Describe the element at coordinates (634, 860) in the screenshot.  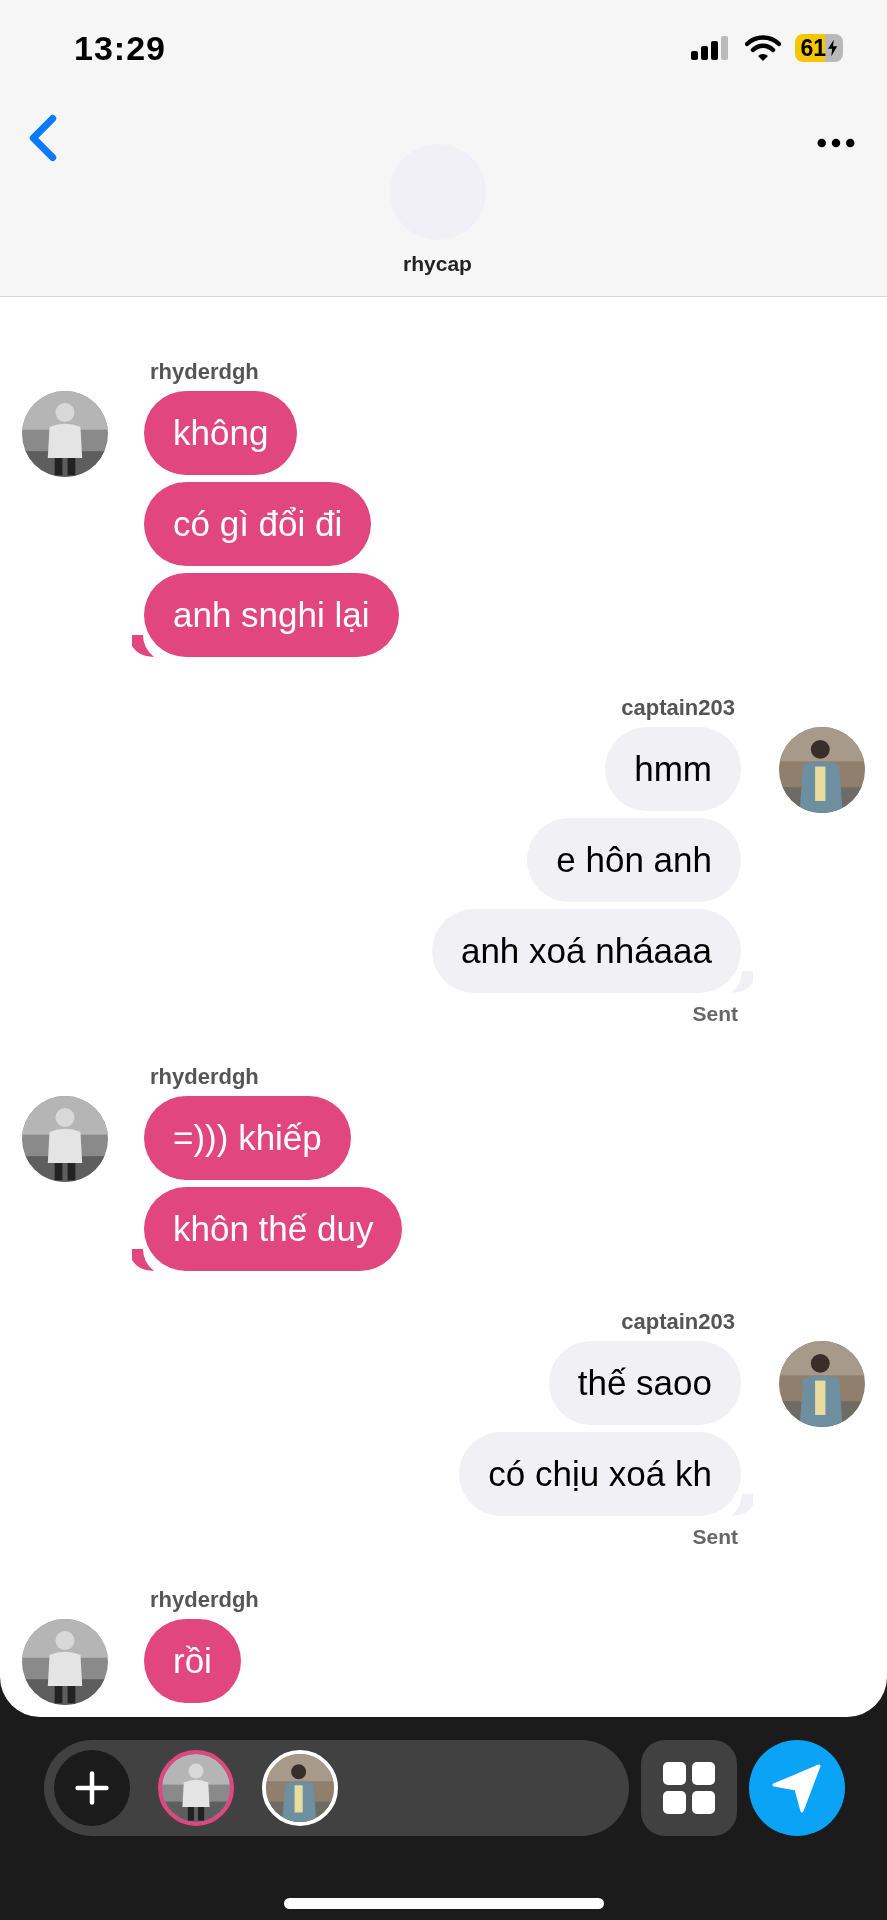
I see `message-bubble: e hôn anh` at that location.